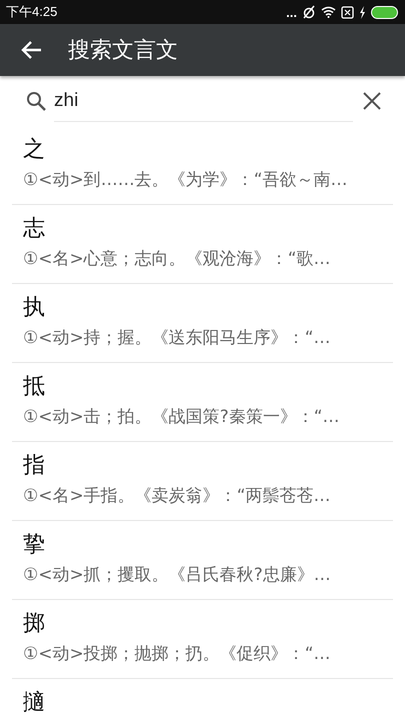  Describe the element at coordinates (362, 12) in the screenshot. I see `charging-icon` at that location.